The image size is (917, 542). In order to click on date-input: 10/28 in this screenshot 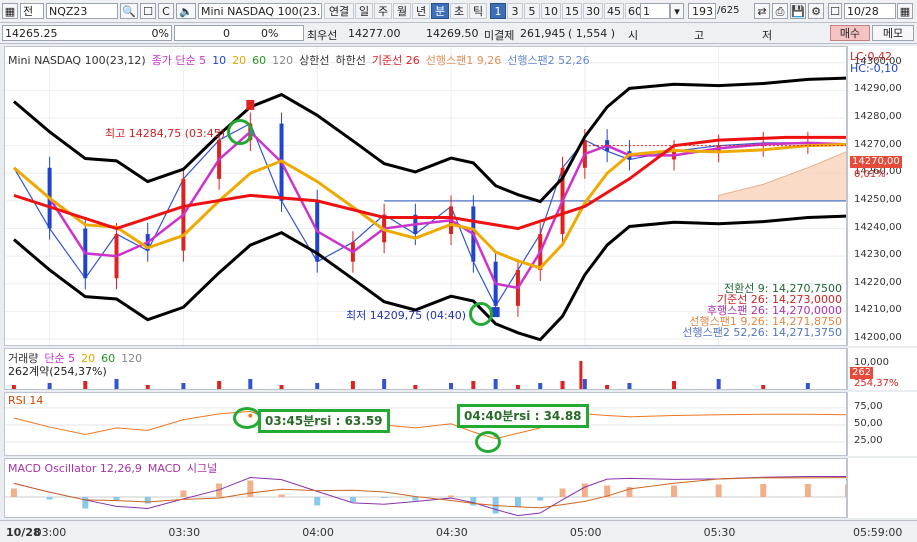, I will do `click(870, 11)`.